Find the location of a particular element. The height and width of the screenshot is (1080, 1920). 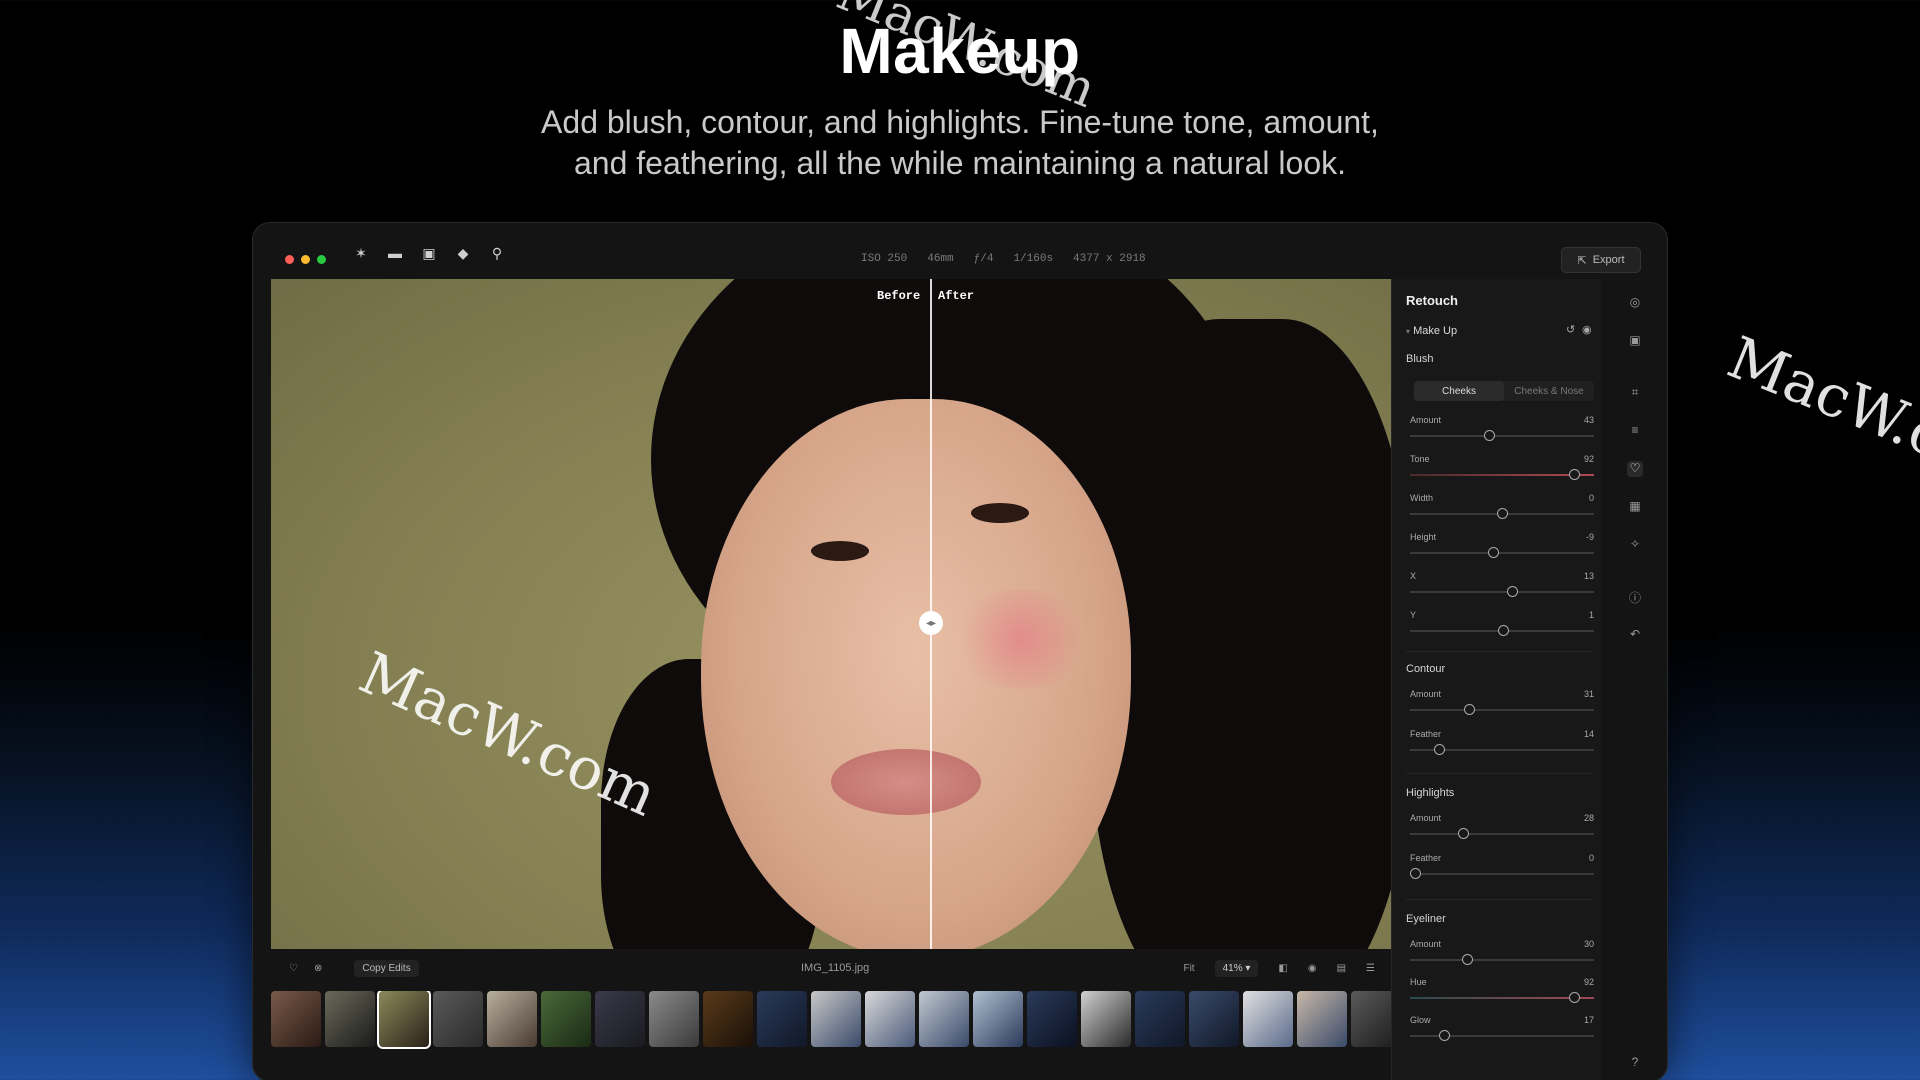

retouch-icon: ♡ is located at coordinates (1635, 469).